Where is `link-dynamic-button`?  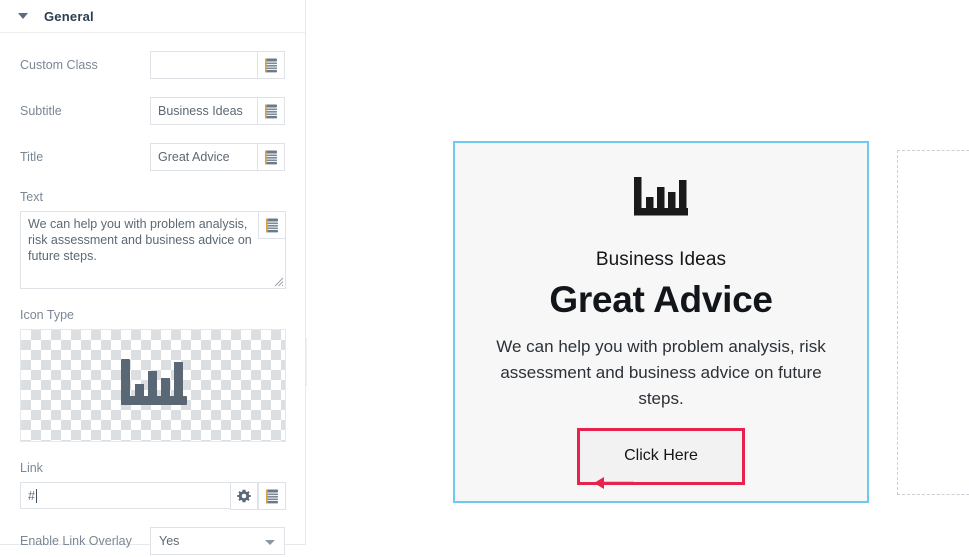 link-dynamic-button is located at coordinates (272, 496).